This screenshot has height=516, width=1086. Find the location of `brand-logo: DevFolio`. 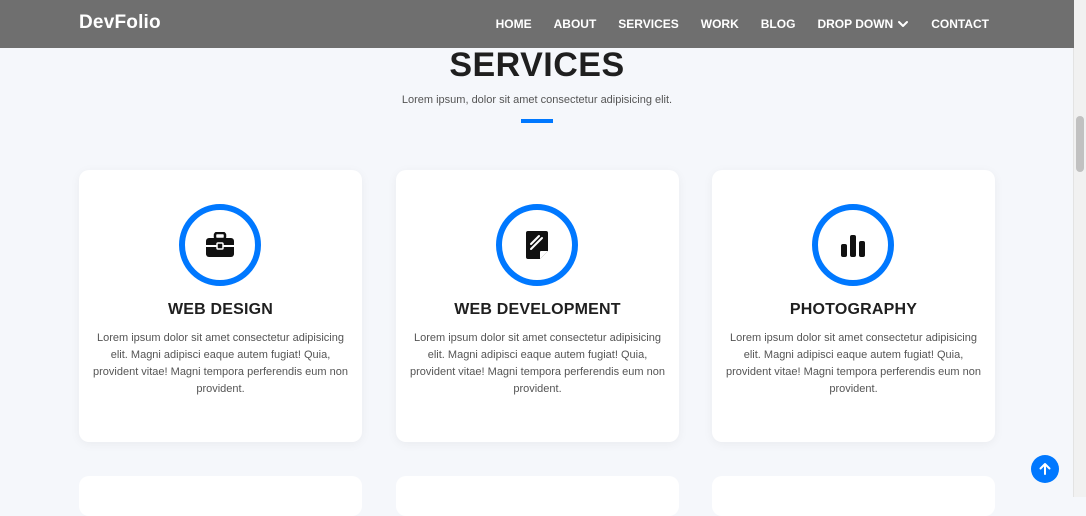

brand-logo: DevFolio is located at coordinates (120, 23).